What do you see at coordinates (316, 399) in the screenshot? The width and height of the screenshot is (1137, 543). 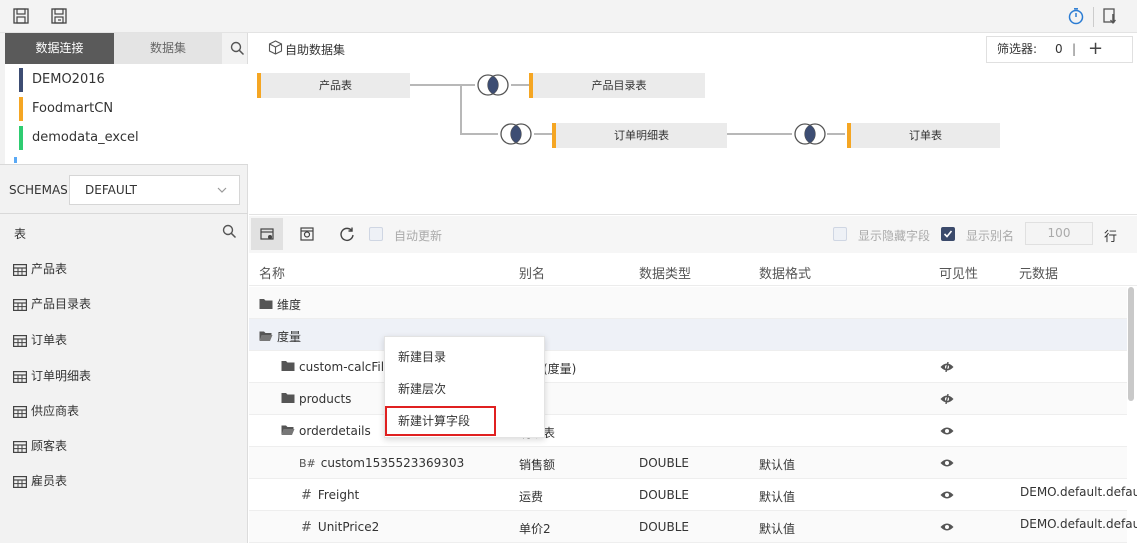 I see `cell-name: products` at bounding box center [316, 399].